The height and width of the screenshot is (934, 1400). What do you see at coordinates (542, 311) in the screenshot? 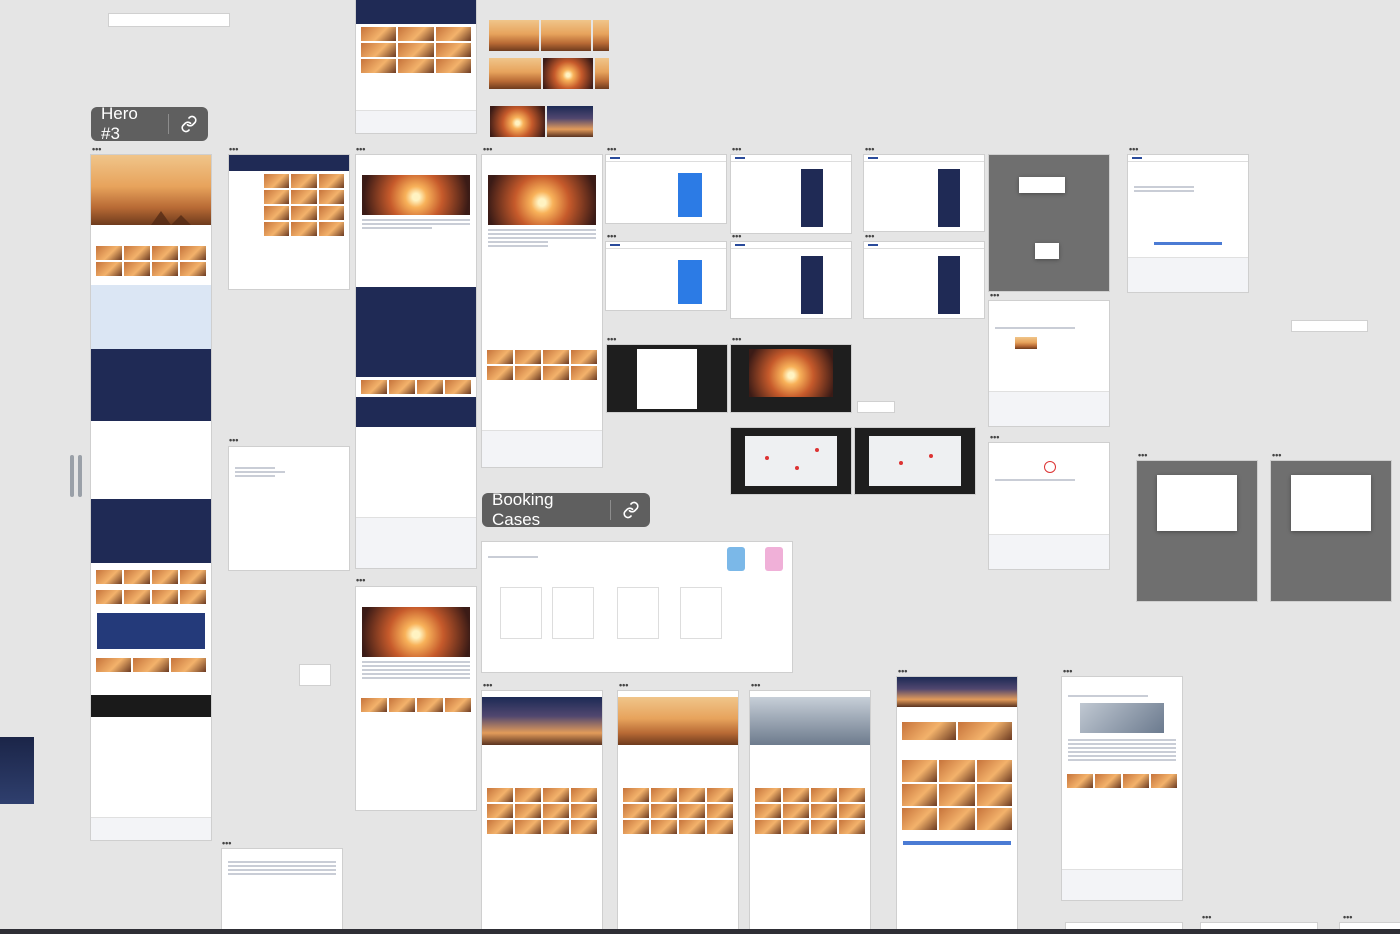
I see `trip-page-frame` at bounding box center [542, 311].